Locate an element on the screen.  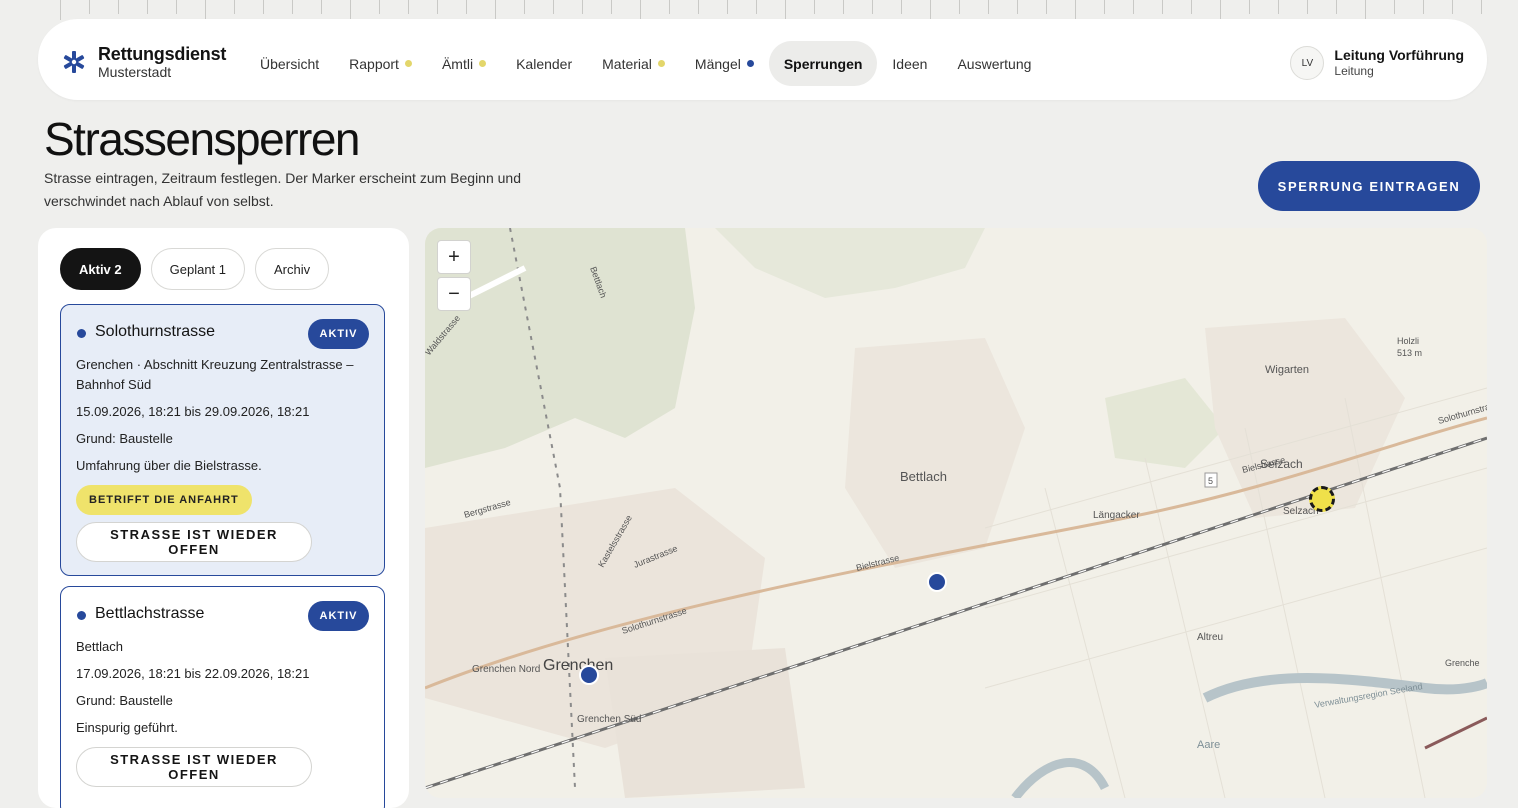
nav-item-rapport: Rapport is located at coordinates (380, 63).